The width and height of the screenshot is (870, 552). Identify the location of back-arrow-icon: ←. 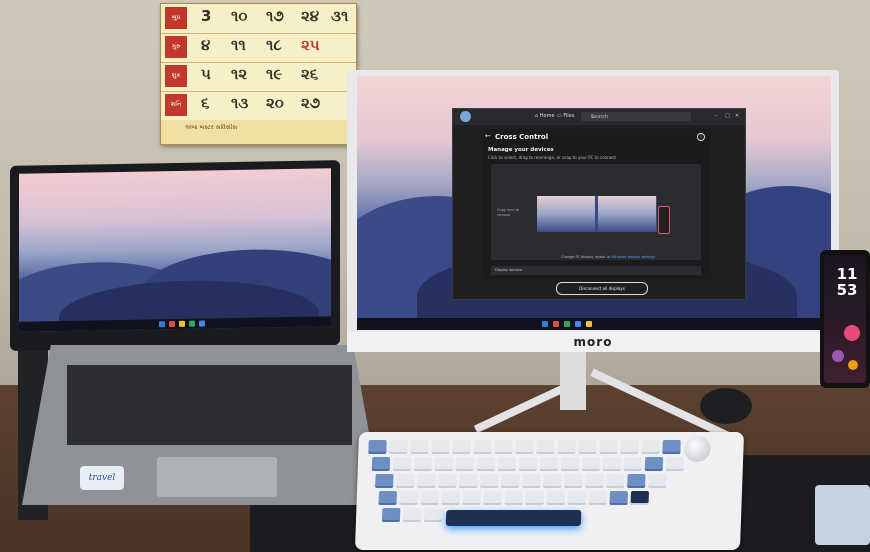
(488, 136).